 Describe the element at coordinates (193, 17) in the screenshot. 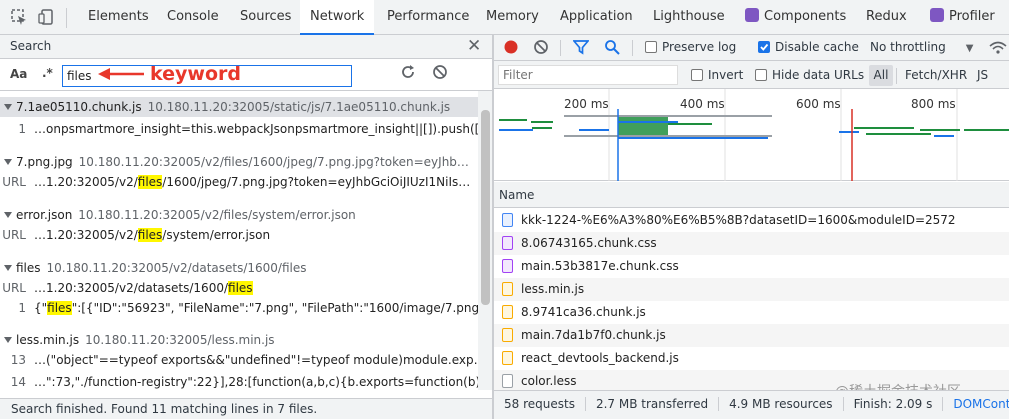

I see `tab-console: Console` at that location.